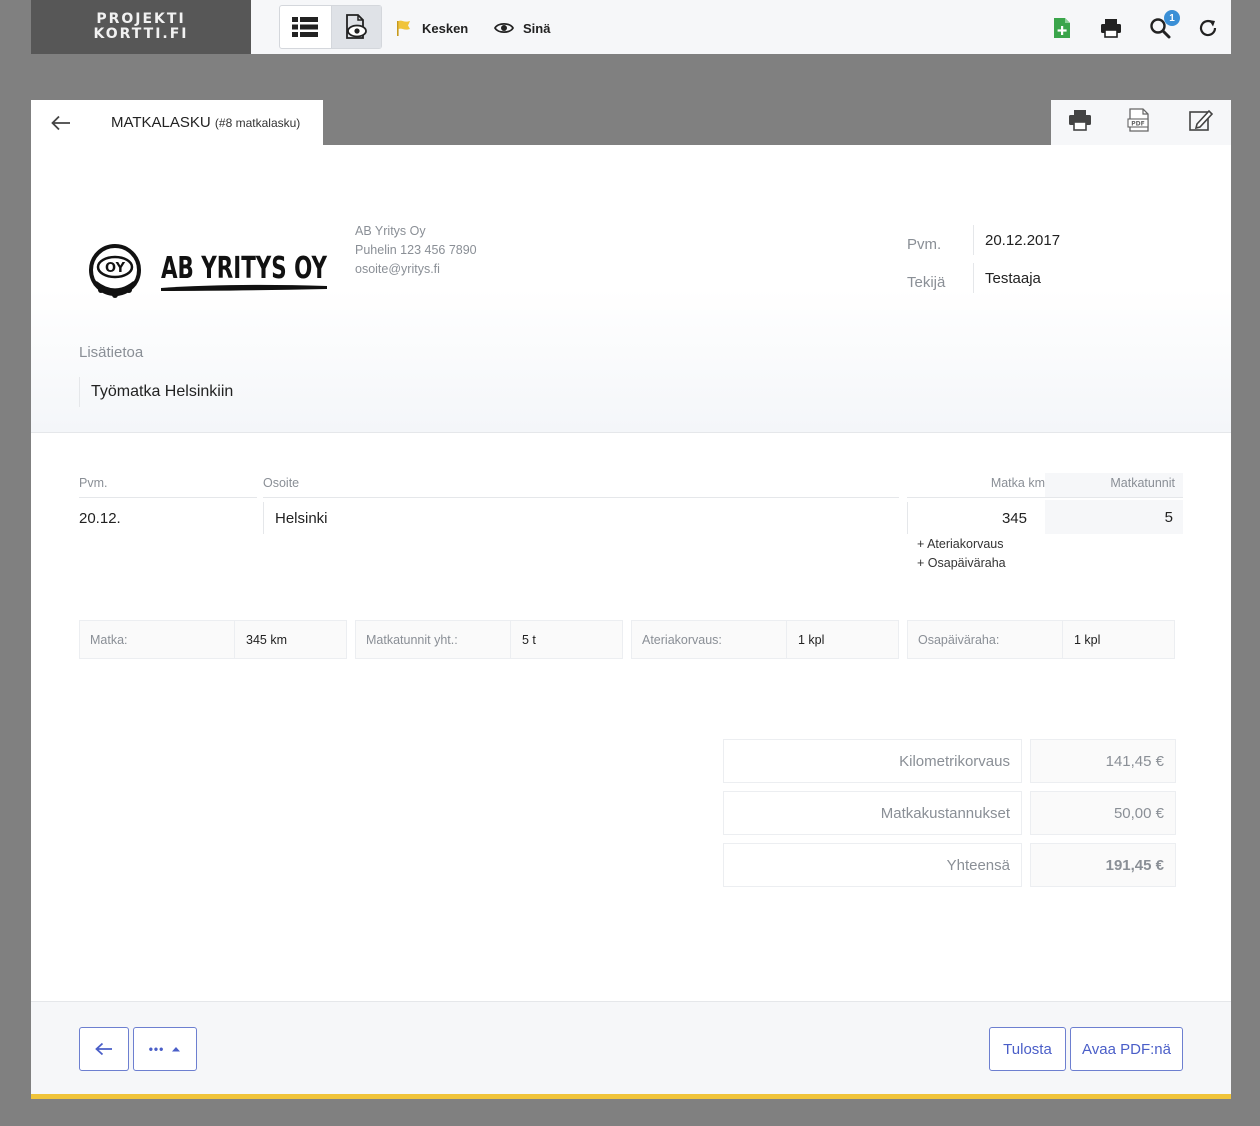 Image resolution: width=1260 pixels, height=1126 pixels. Describe the element at coordinates (115, 268) in the screenshot. I see `company-logo-badge: OY` at that location.